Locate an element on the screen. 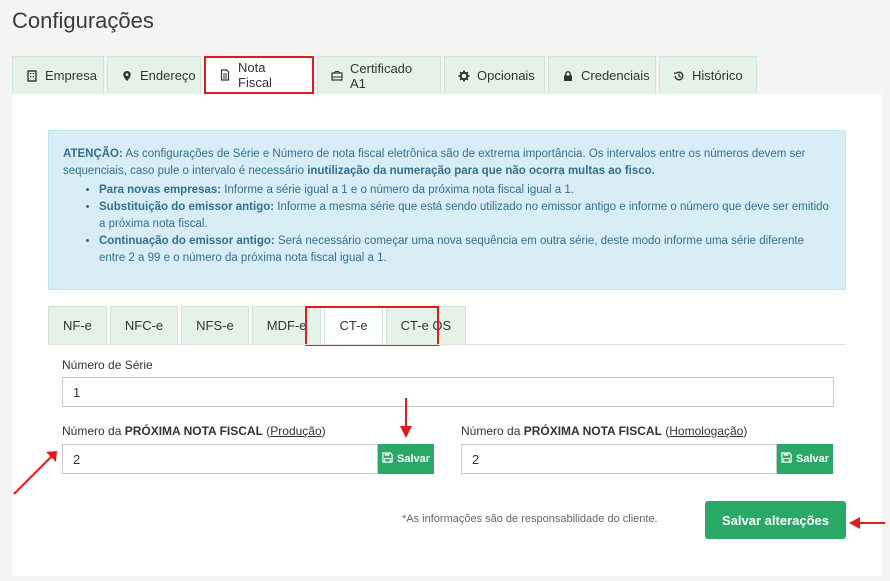  document-icon is located at coordinates (225, 75).